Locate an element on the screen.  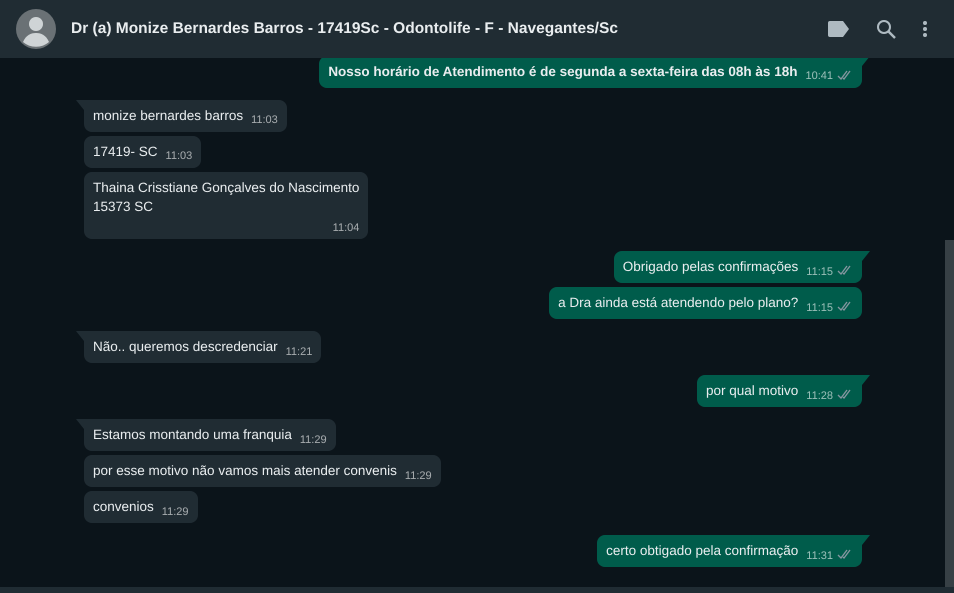
scrollbar-thumb is located at coordinates (949, 413).